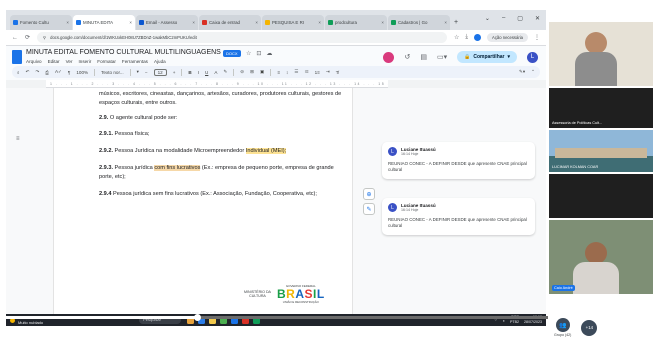 The width and height of the screenshot is (654, 342). What do you see at coordinates (177, 168) in the screenshot?
I see `commented-text: com fins lucrativos` at bounding box center [177, 168].